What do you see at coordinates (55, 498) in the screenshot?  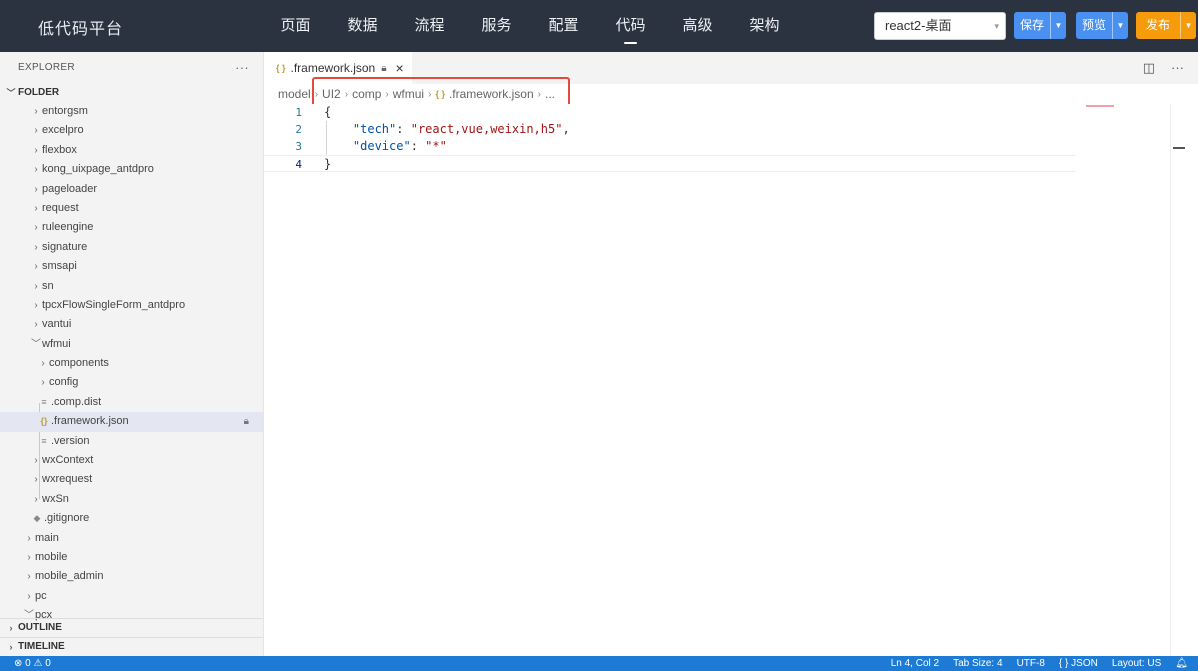 I see `tree-item-label: wxSn` at bounding box center [55, 498].